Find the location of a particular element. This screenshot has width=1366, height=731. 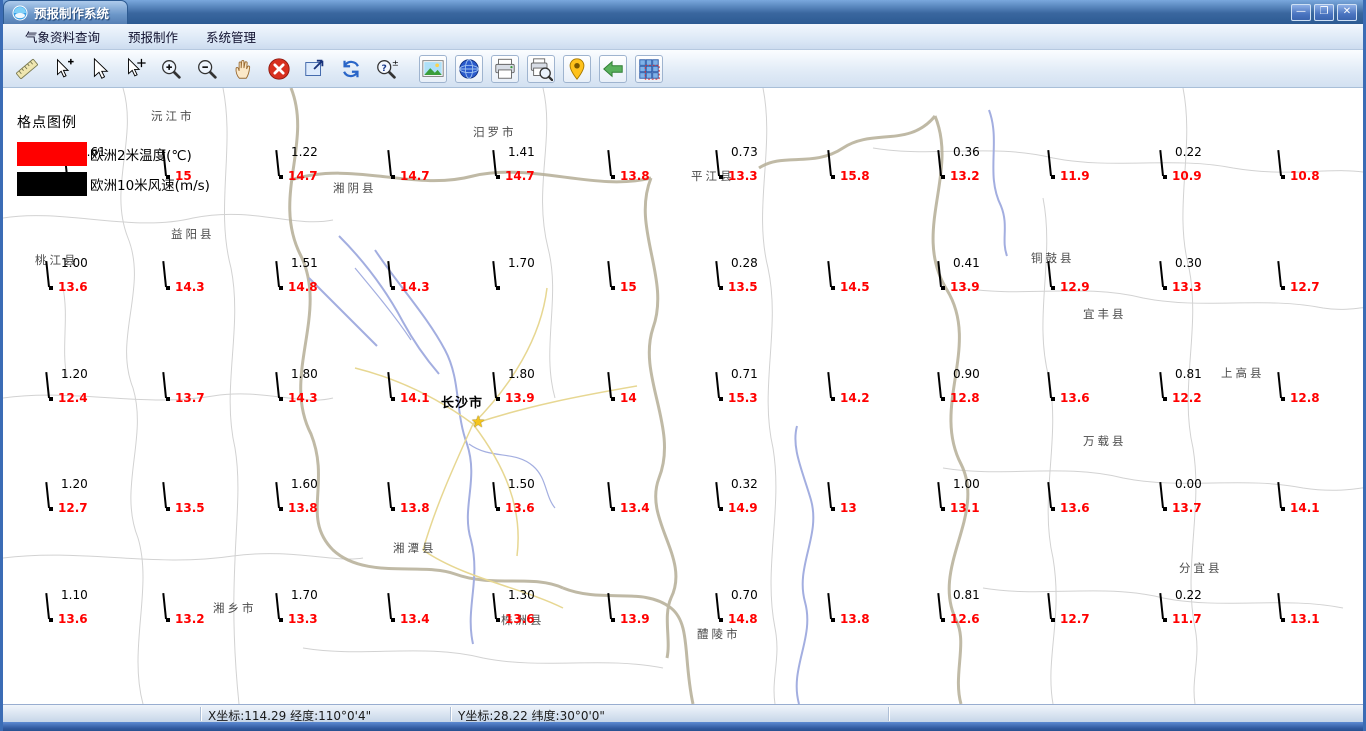

zoom-in-icon is located at coordinates (171, 69).